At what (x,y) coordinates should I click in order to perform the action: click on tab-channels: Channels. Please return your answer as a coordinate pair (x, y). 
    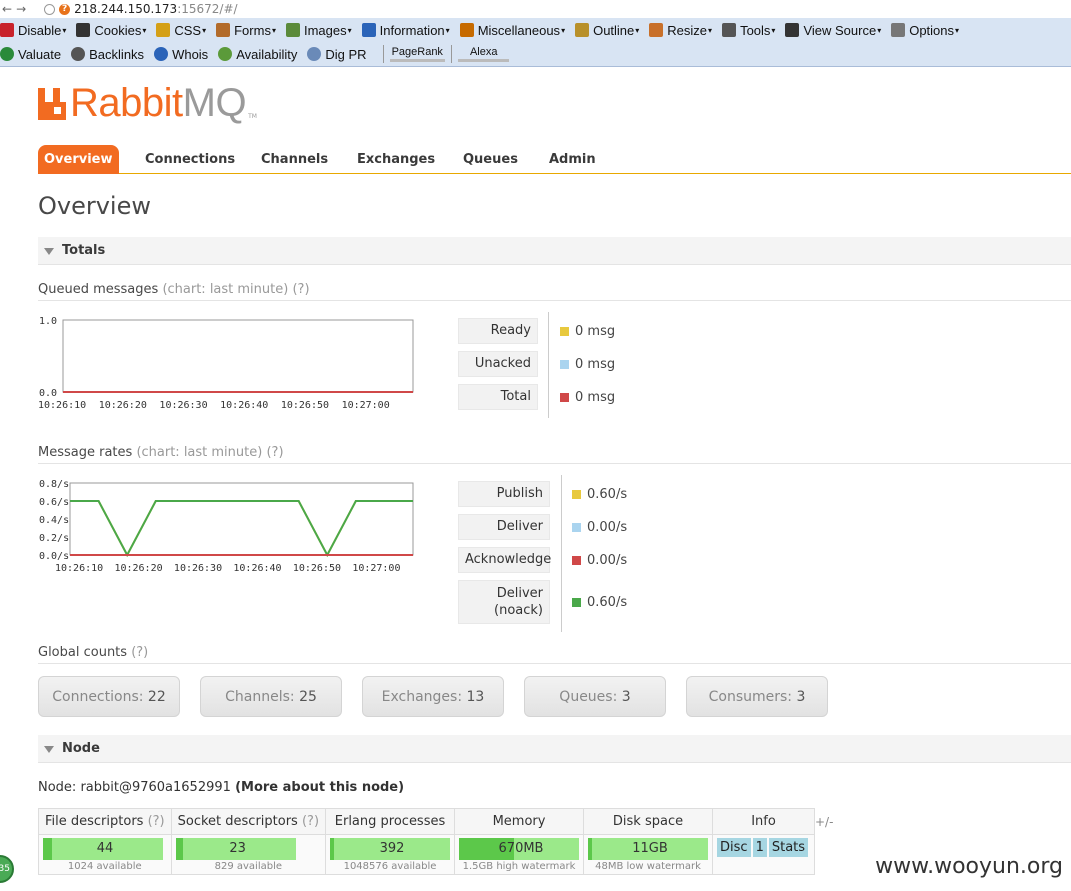
    Looking at the image, I should click on (294, 159).